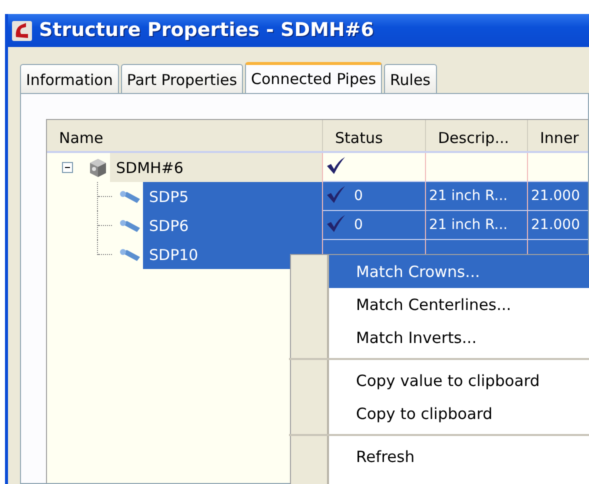 This screenshot has height=484, width=589. I want to click on tree-item: SDP5, so click(232, 197).